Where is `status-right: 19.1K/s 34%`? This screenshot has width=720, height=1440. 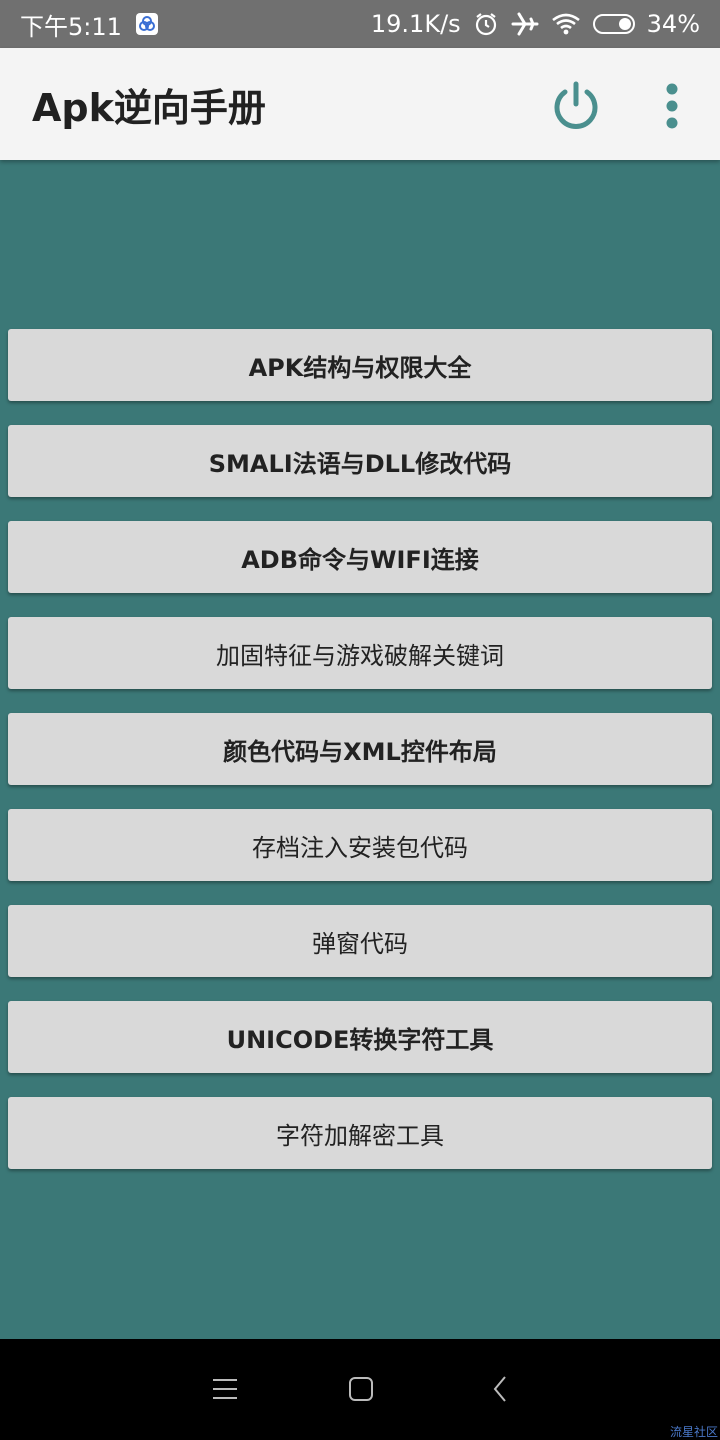 status-right: 19.1K/s 34% is located at coordinates (535, 24).